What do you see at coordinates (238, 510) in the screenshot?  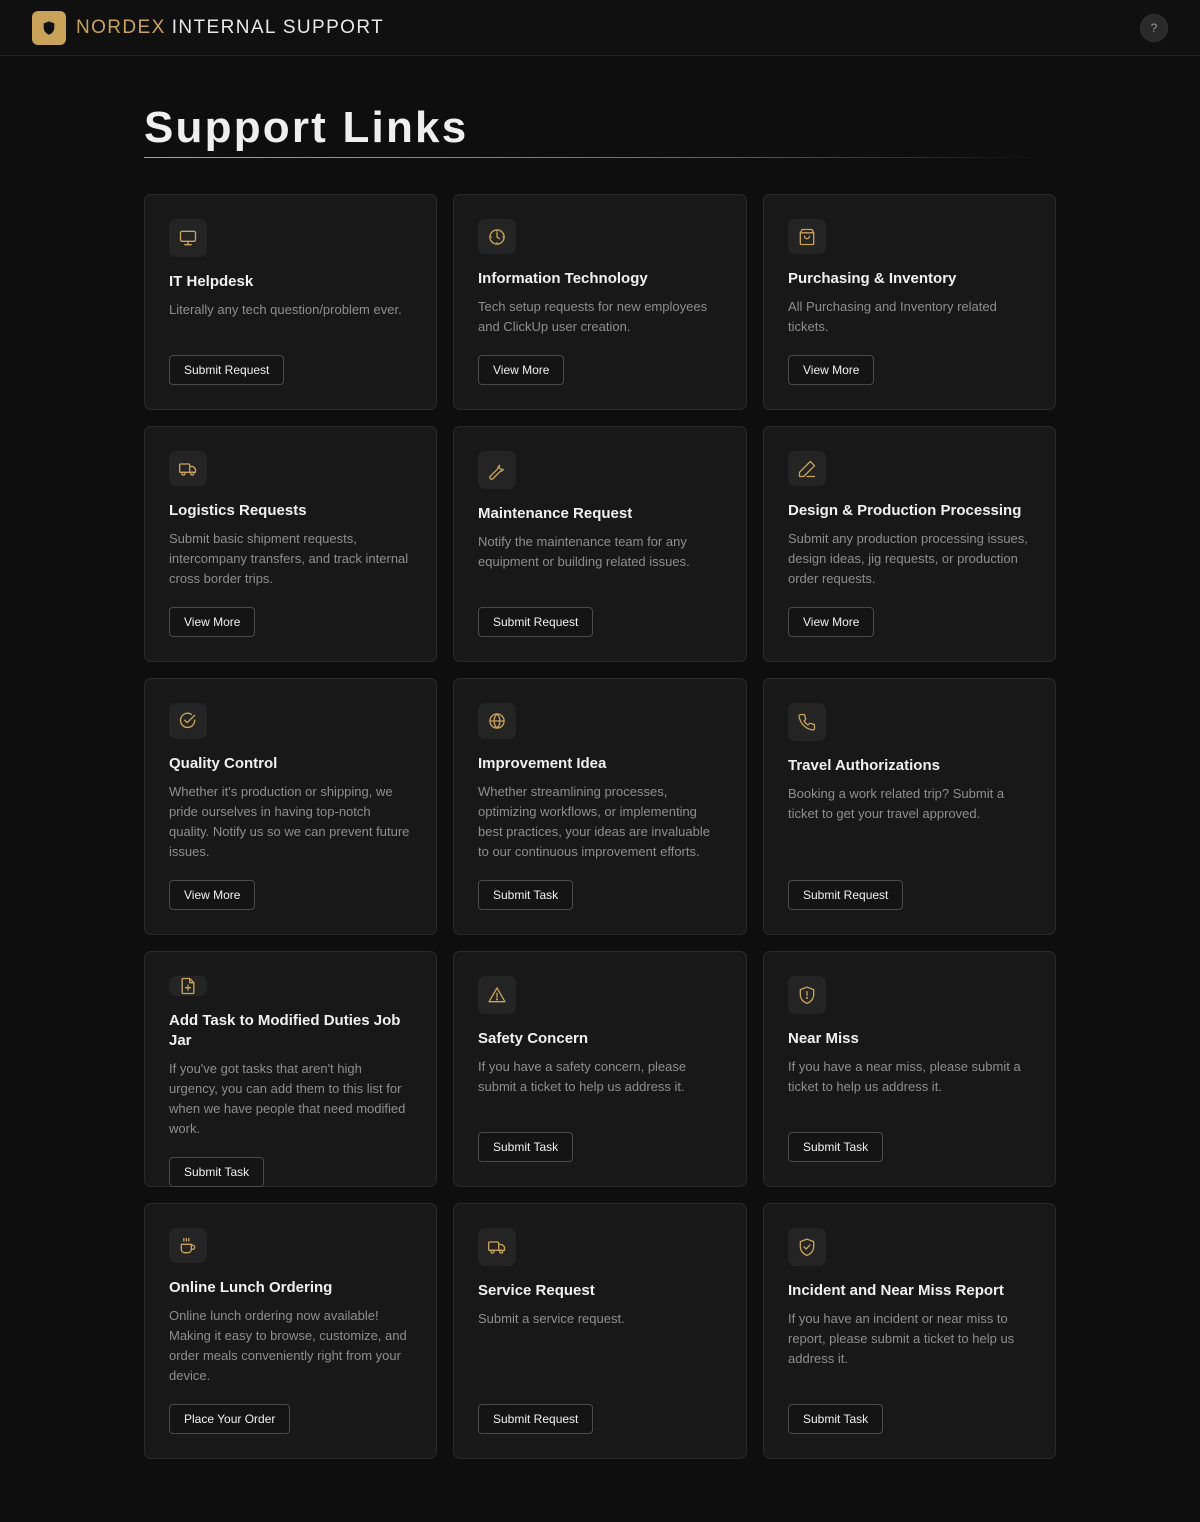 I see `card-title: Logistics Requests` at bounding box center [238, 510].